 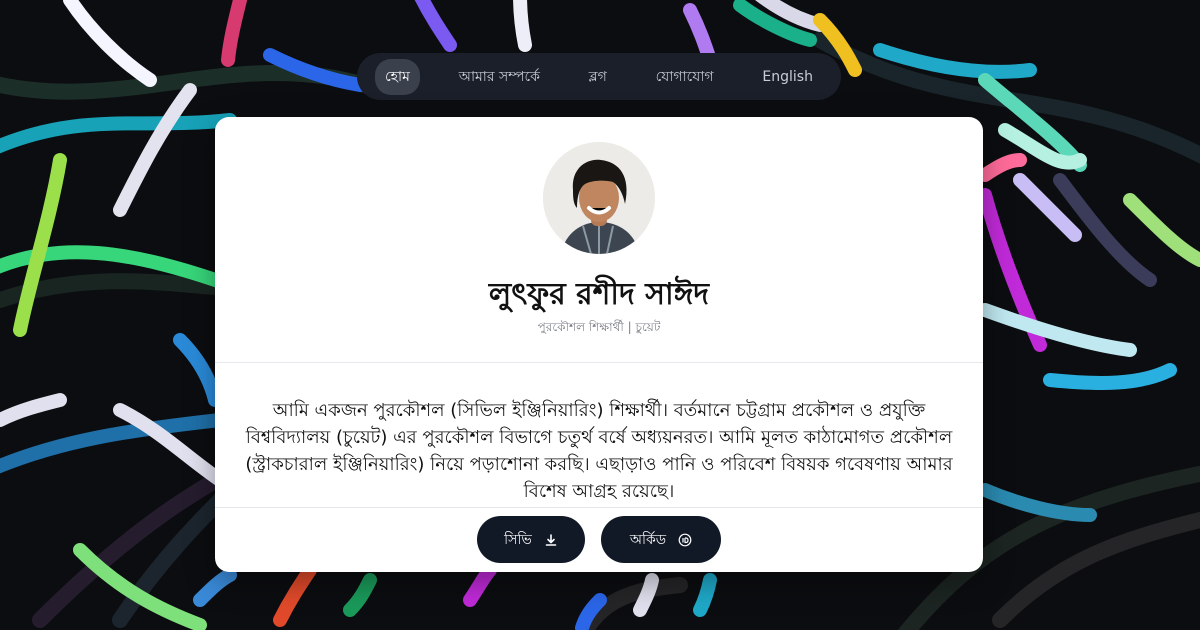 I want to click on orcid-button-label: অর্কিড, so click(x=648, y=539).